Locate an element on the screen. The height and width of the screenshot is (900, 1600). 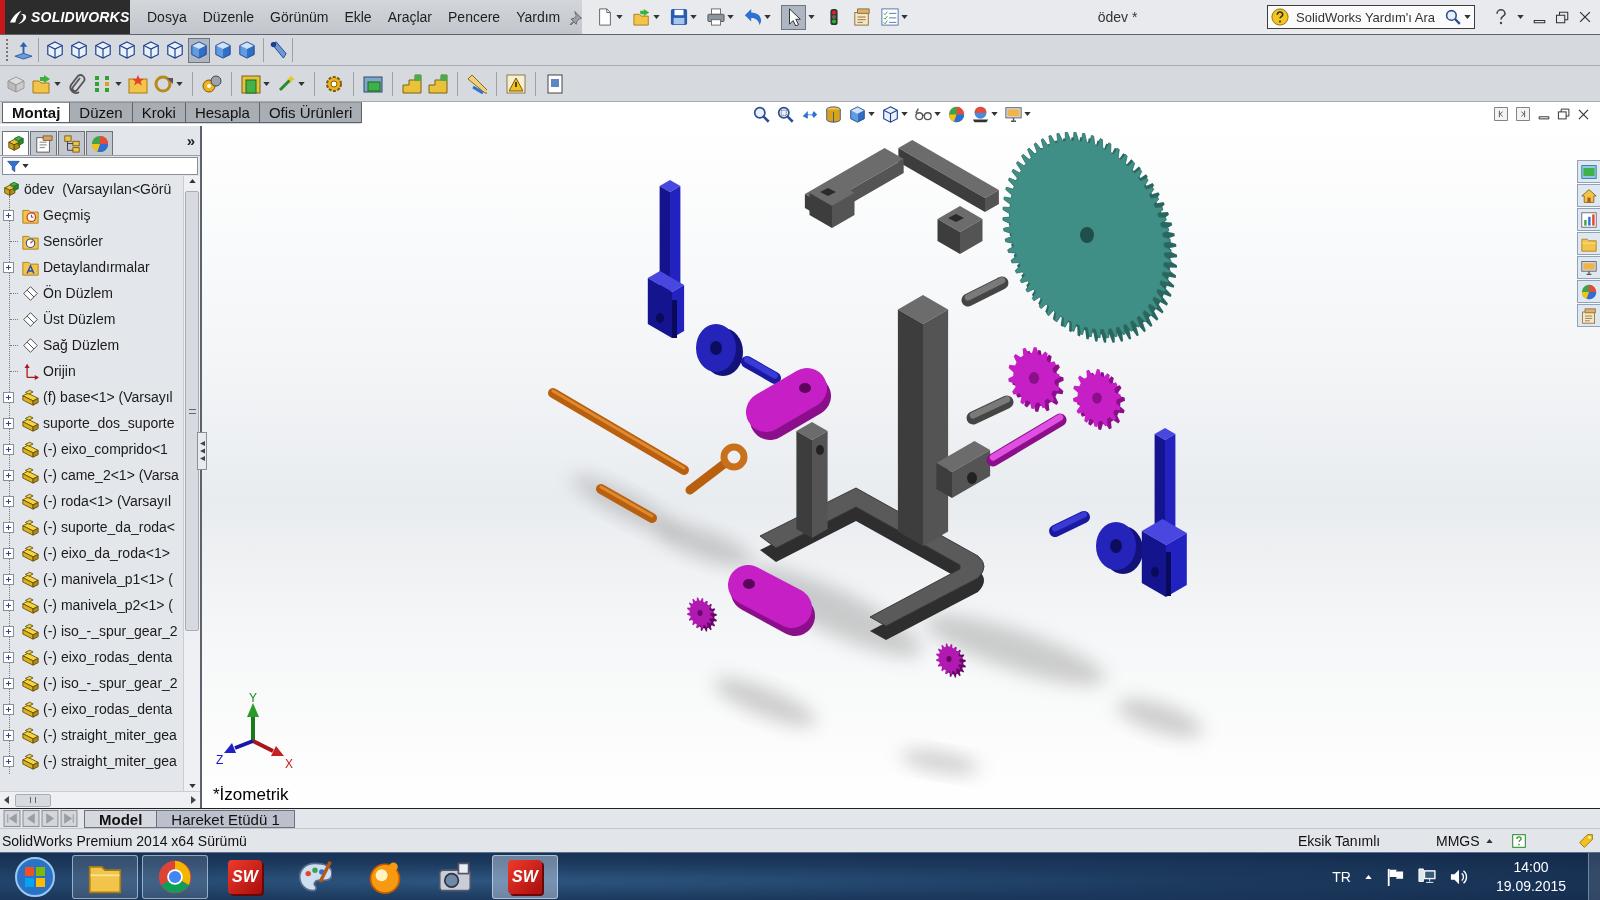
flag-icon is located at coordinates (1394, 876).